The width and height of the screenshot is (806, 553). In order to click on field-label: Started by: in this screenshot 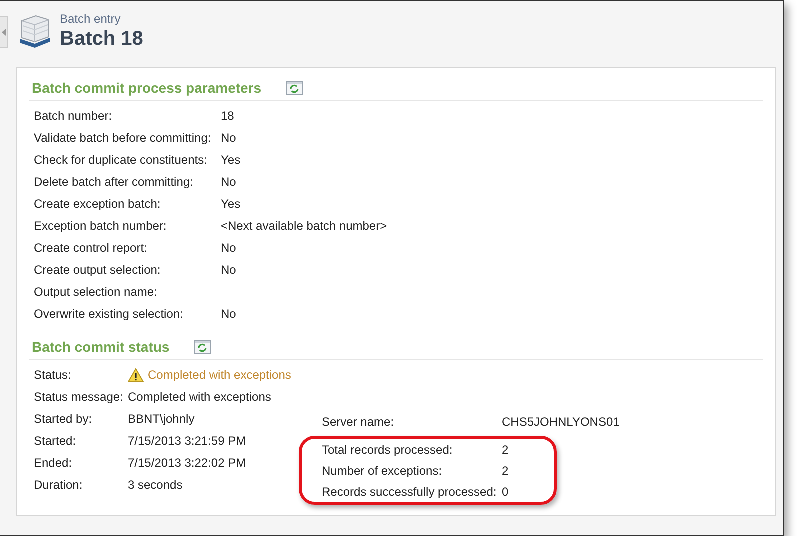, I will do `click(64, 419)`.